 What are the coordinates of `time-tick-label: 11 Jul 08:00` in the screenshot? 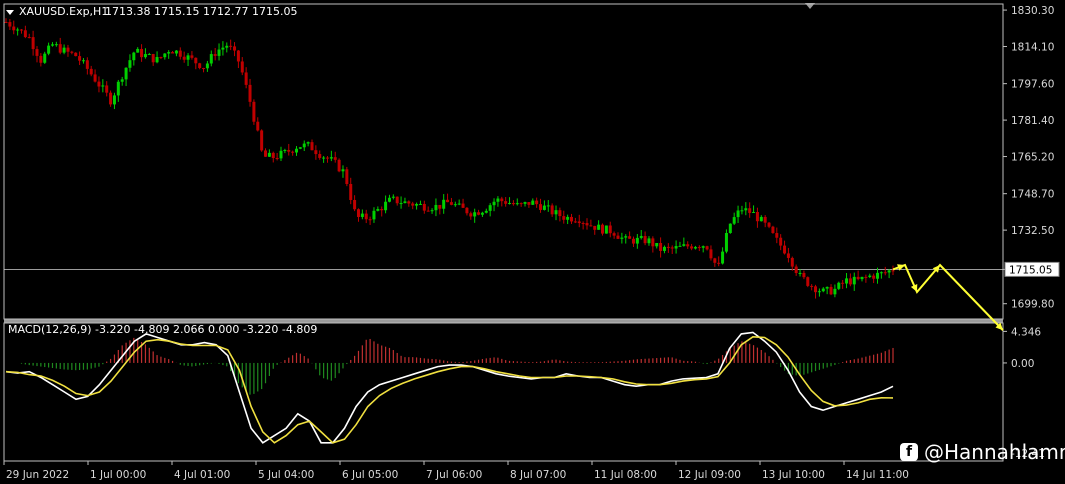 It's located at (625, 475).